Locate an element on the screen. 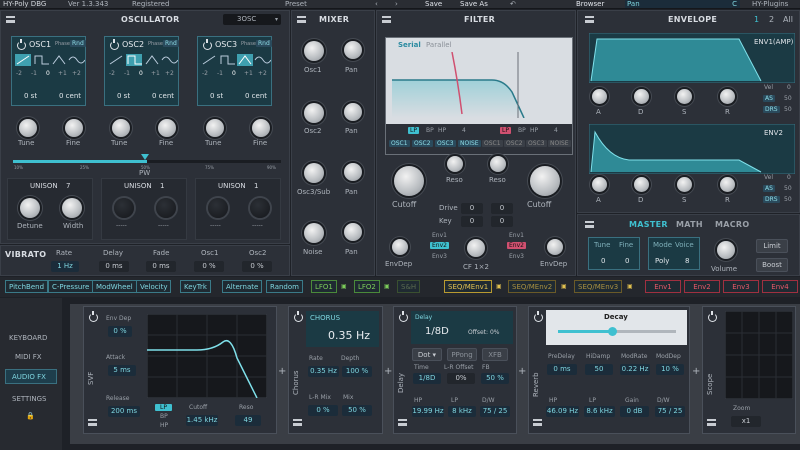 This screenshot has height=450, width=800. osc3-semitone: 0 st is located at coordinates (216, 96).